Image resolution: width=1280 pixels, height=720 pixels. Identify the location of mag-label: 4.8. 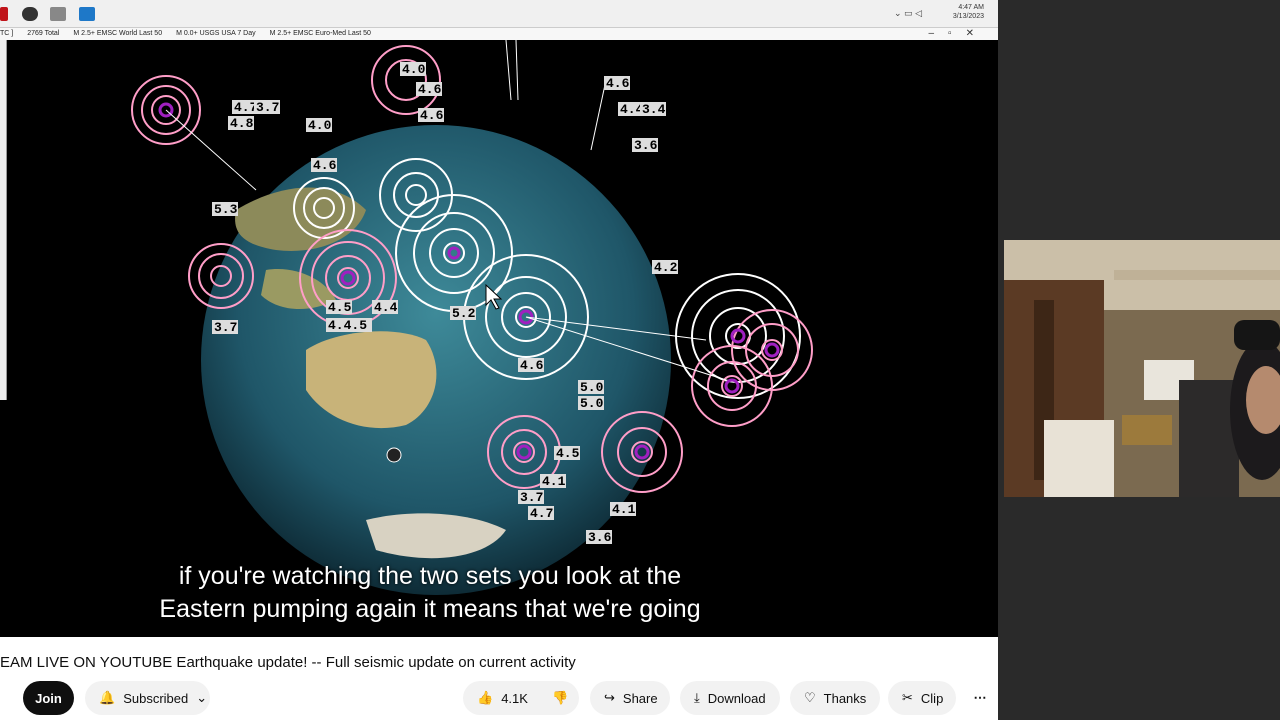
(241, 123).